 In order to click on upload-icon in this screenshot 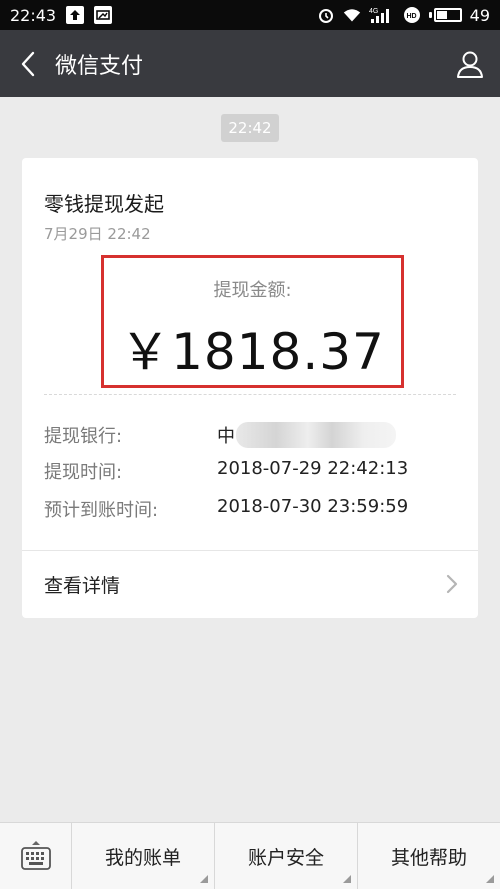, I will do `click(75, 15)`.